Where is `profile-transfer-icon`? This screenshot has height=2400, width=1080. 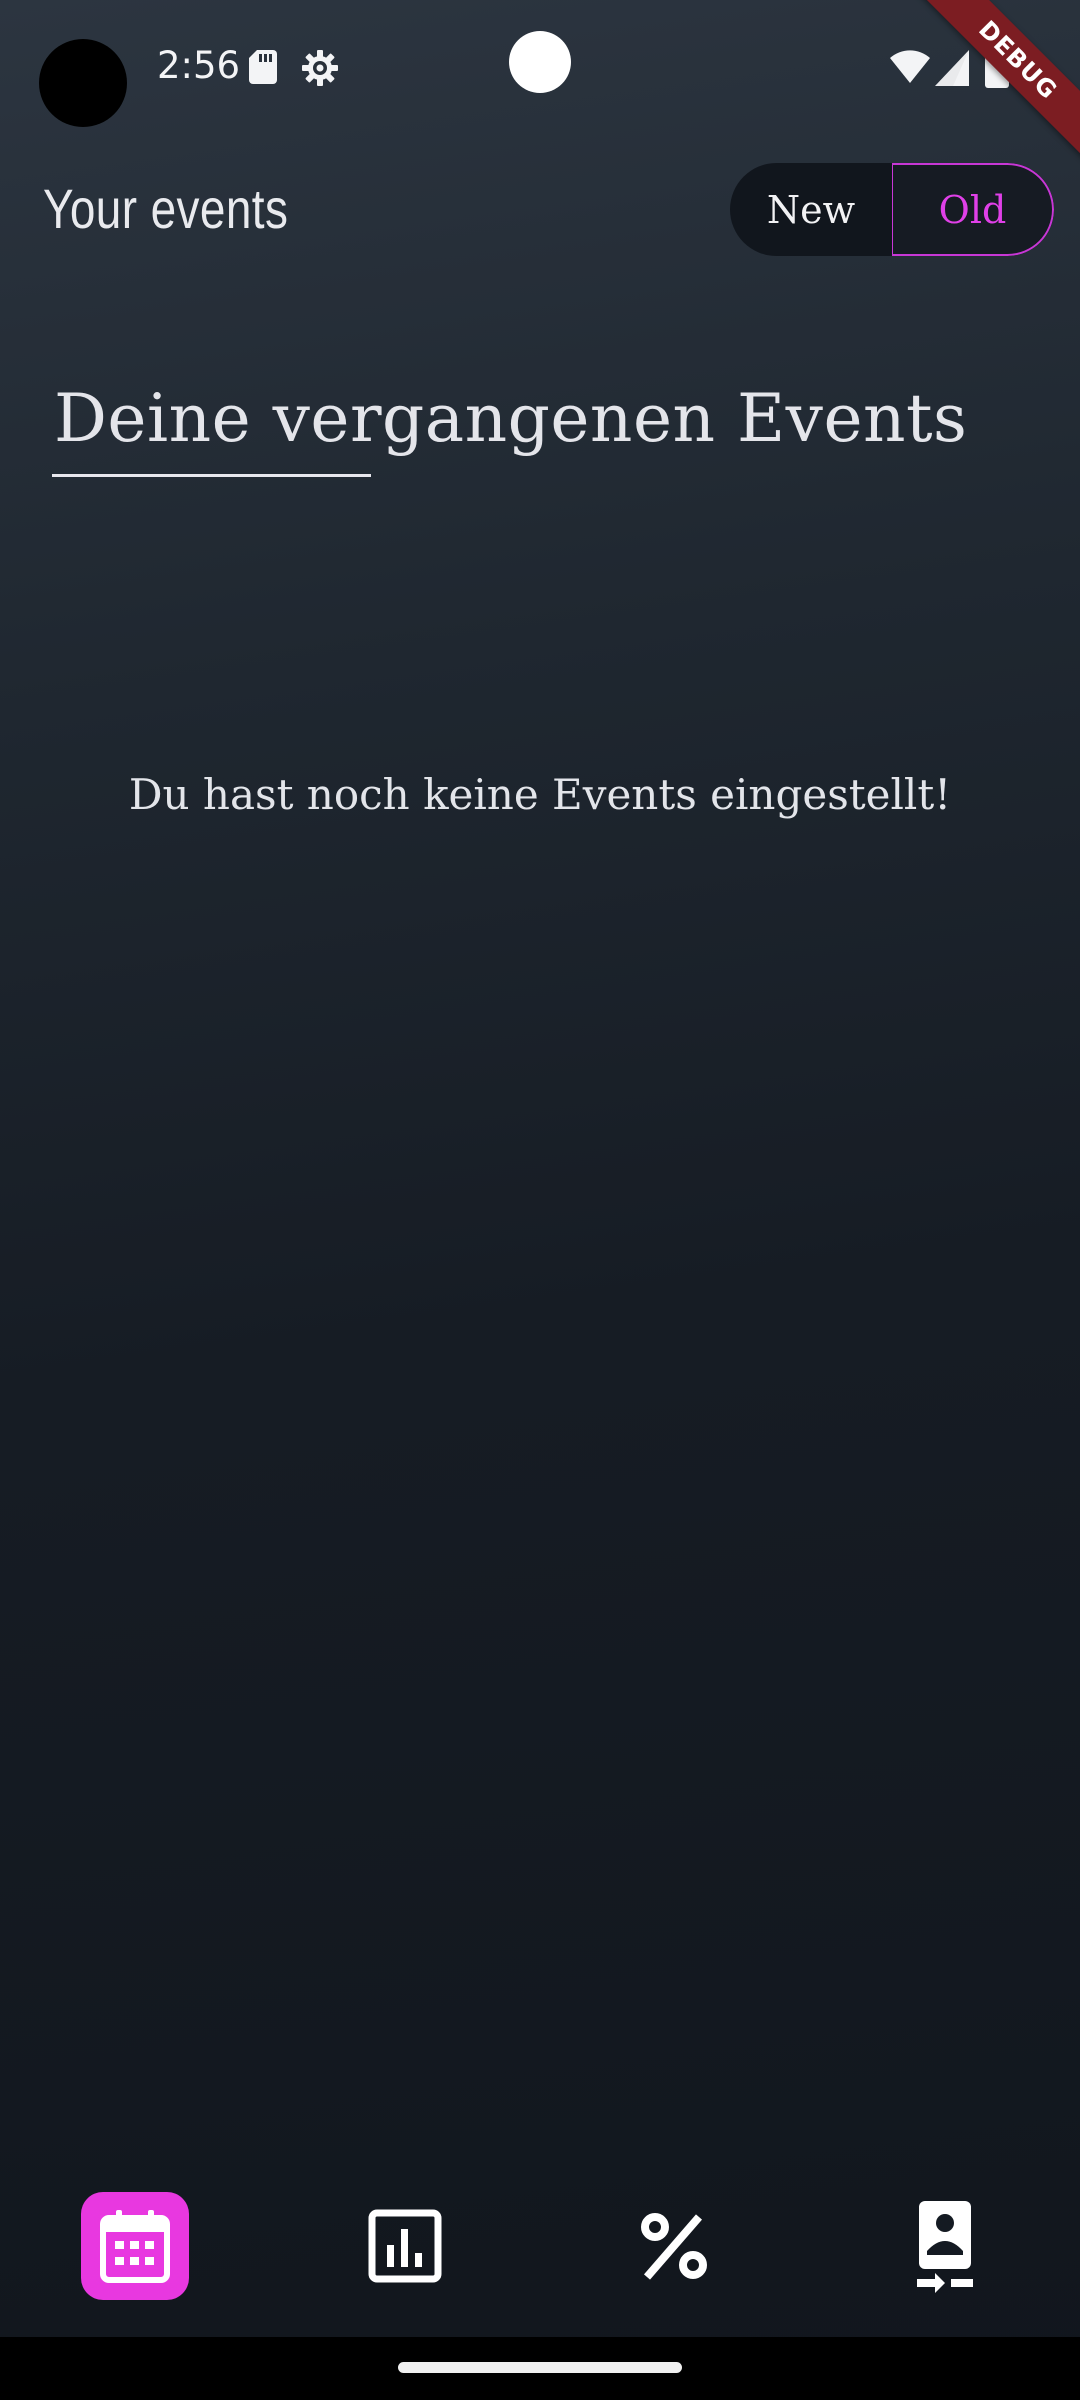 profile-transfer-icon is located at coordinates (945, 2247).